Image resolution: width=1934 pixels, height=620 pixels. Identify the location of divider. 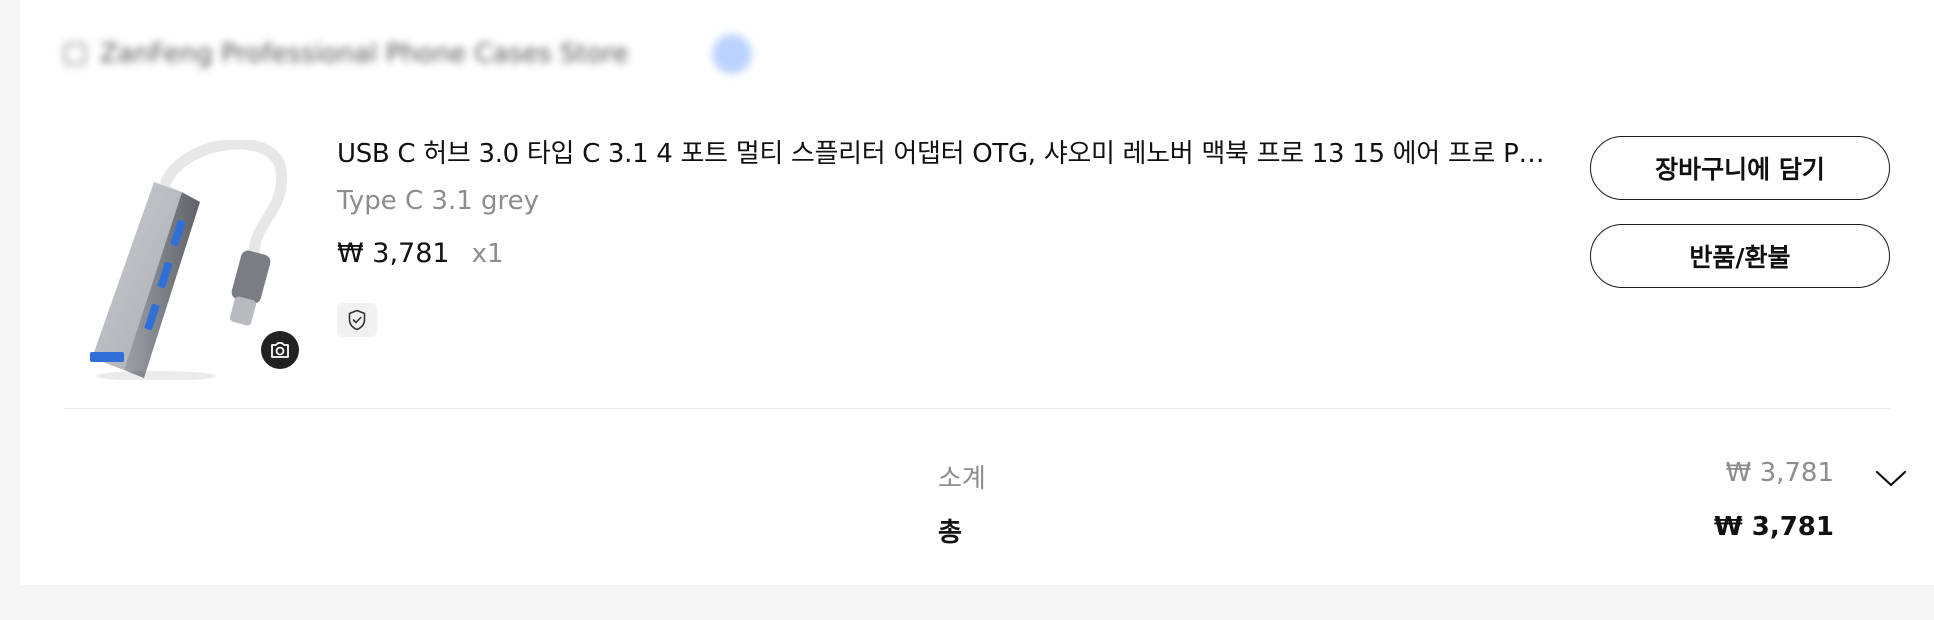
(977, 408).